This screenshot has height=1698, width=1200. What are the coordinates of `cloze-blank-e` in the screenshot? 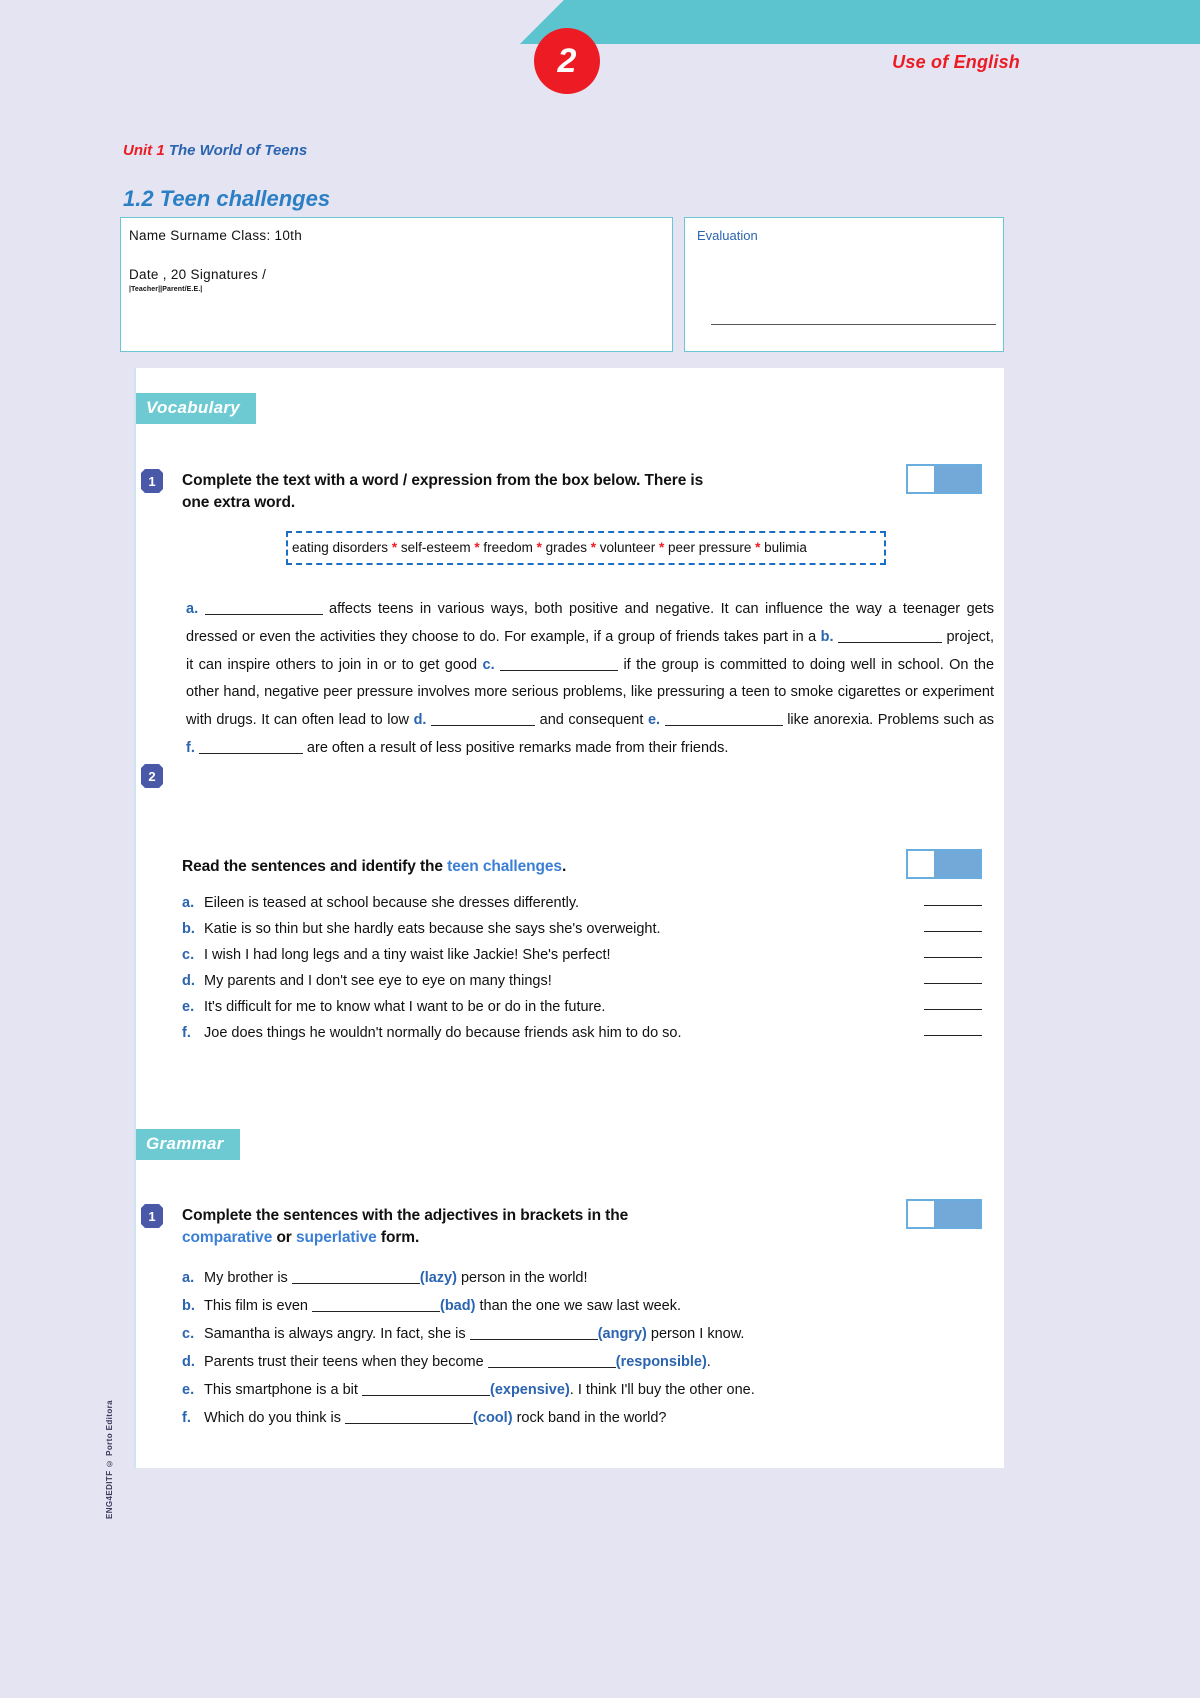 It's located at (723, 726).